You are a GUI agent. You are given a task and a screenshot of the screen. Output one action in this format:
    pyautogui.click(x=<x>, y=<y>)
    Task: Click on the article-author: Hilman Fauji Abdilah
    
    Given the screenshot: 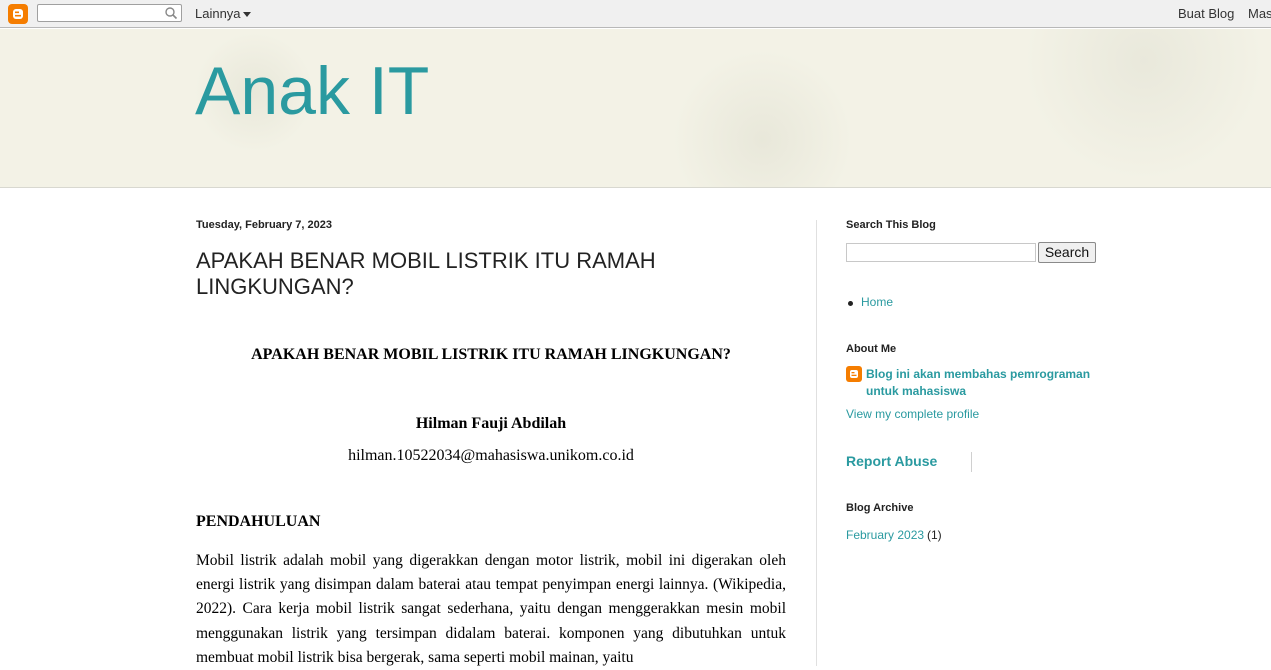 What is the action you would take?
    pyautogui.click(x=491, y=423)
    